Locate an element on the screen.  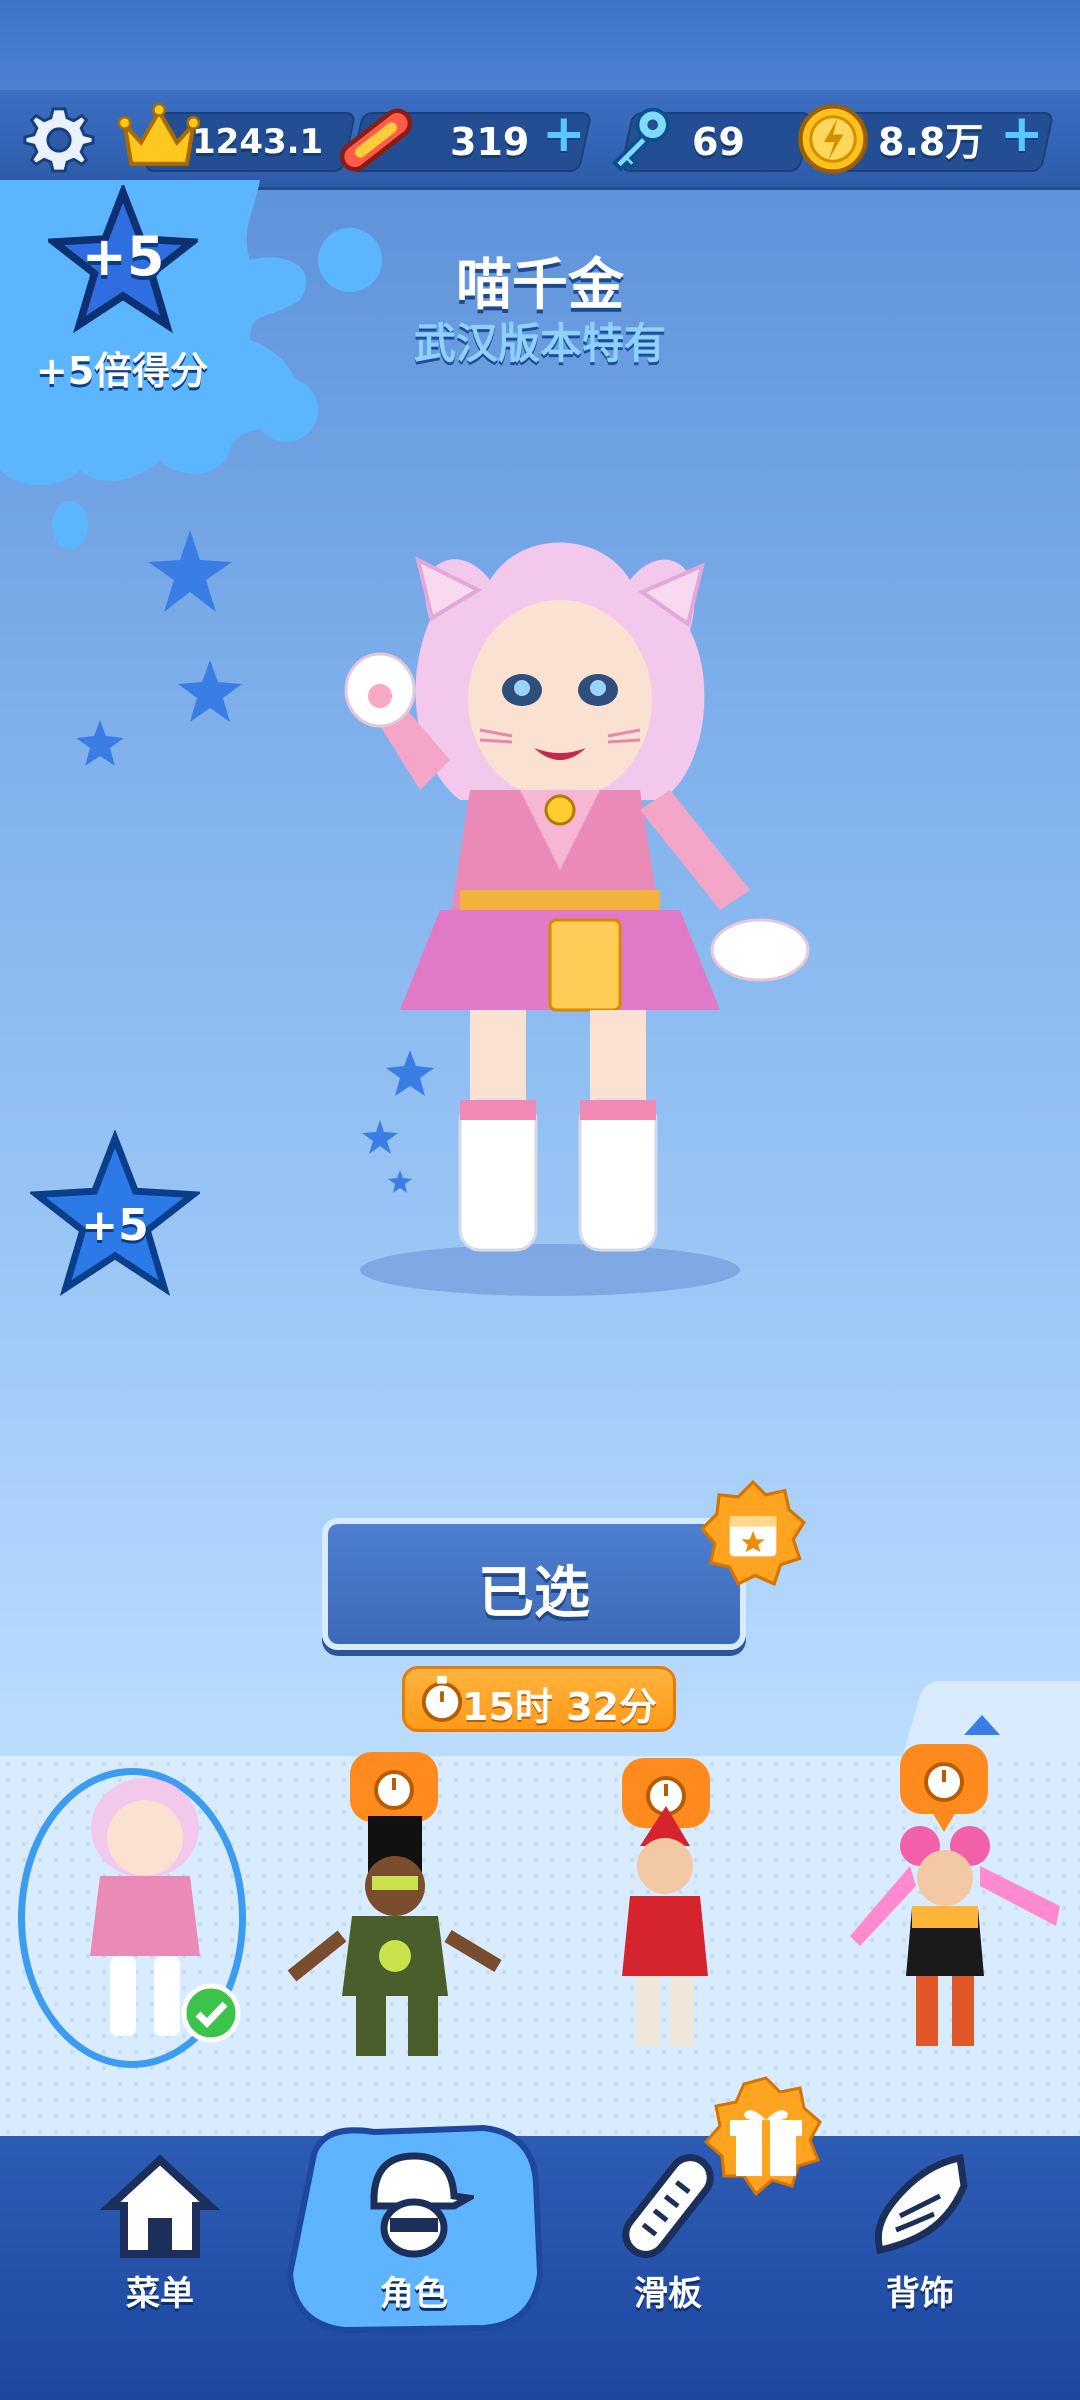
decorative-stars is located at coordinates (159, 648).